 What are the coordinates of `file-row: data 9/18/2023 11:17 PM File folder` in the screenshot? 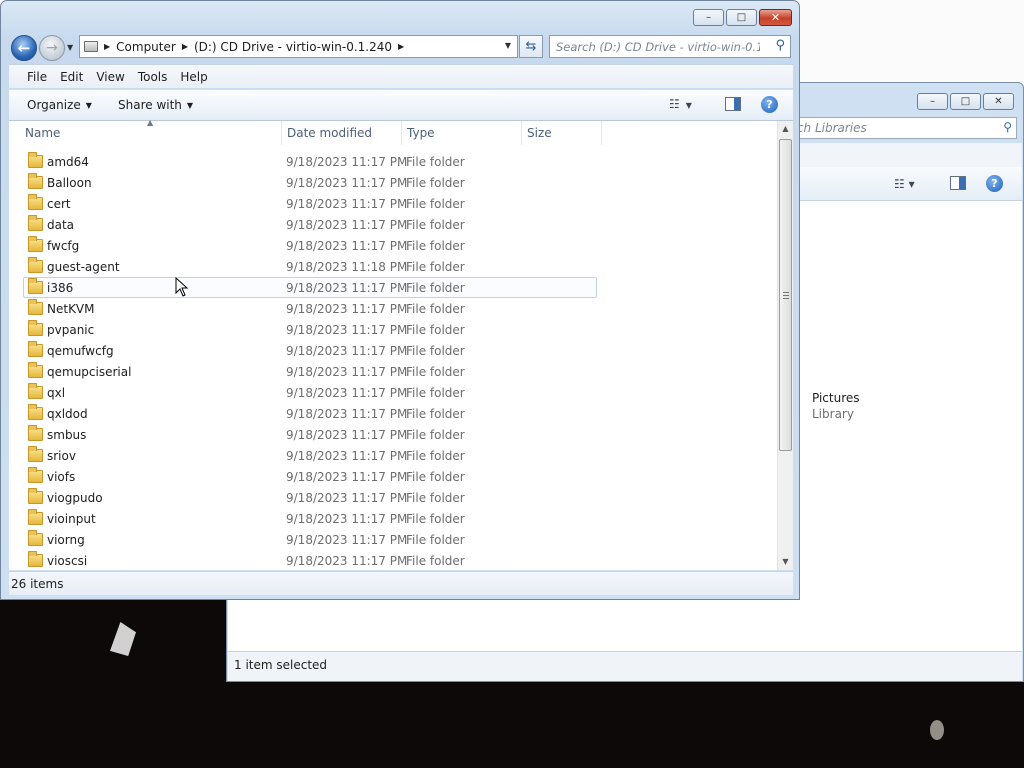 It's located at (310, 224).